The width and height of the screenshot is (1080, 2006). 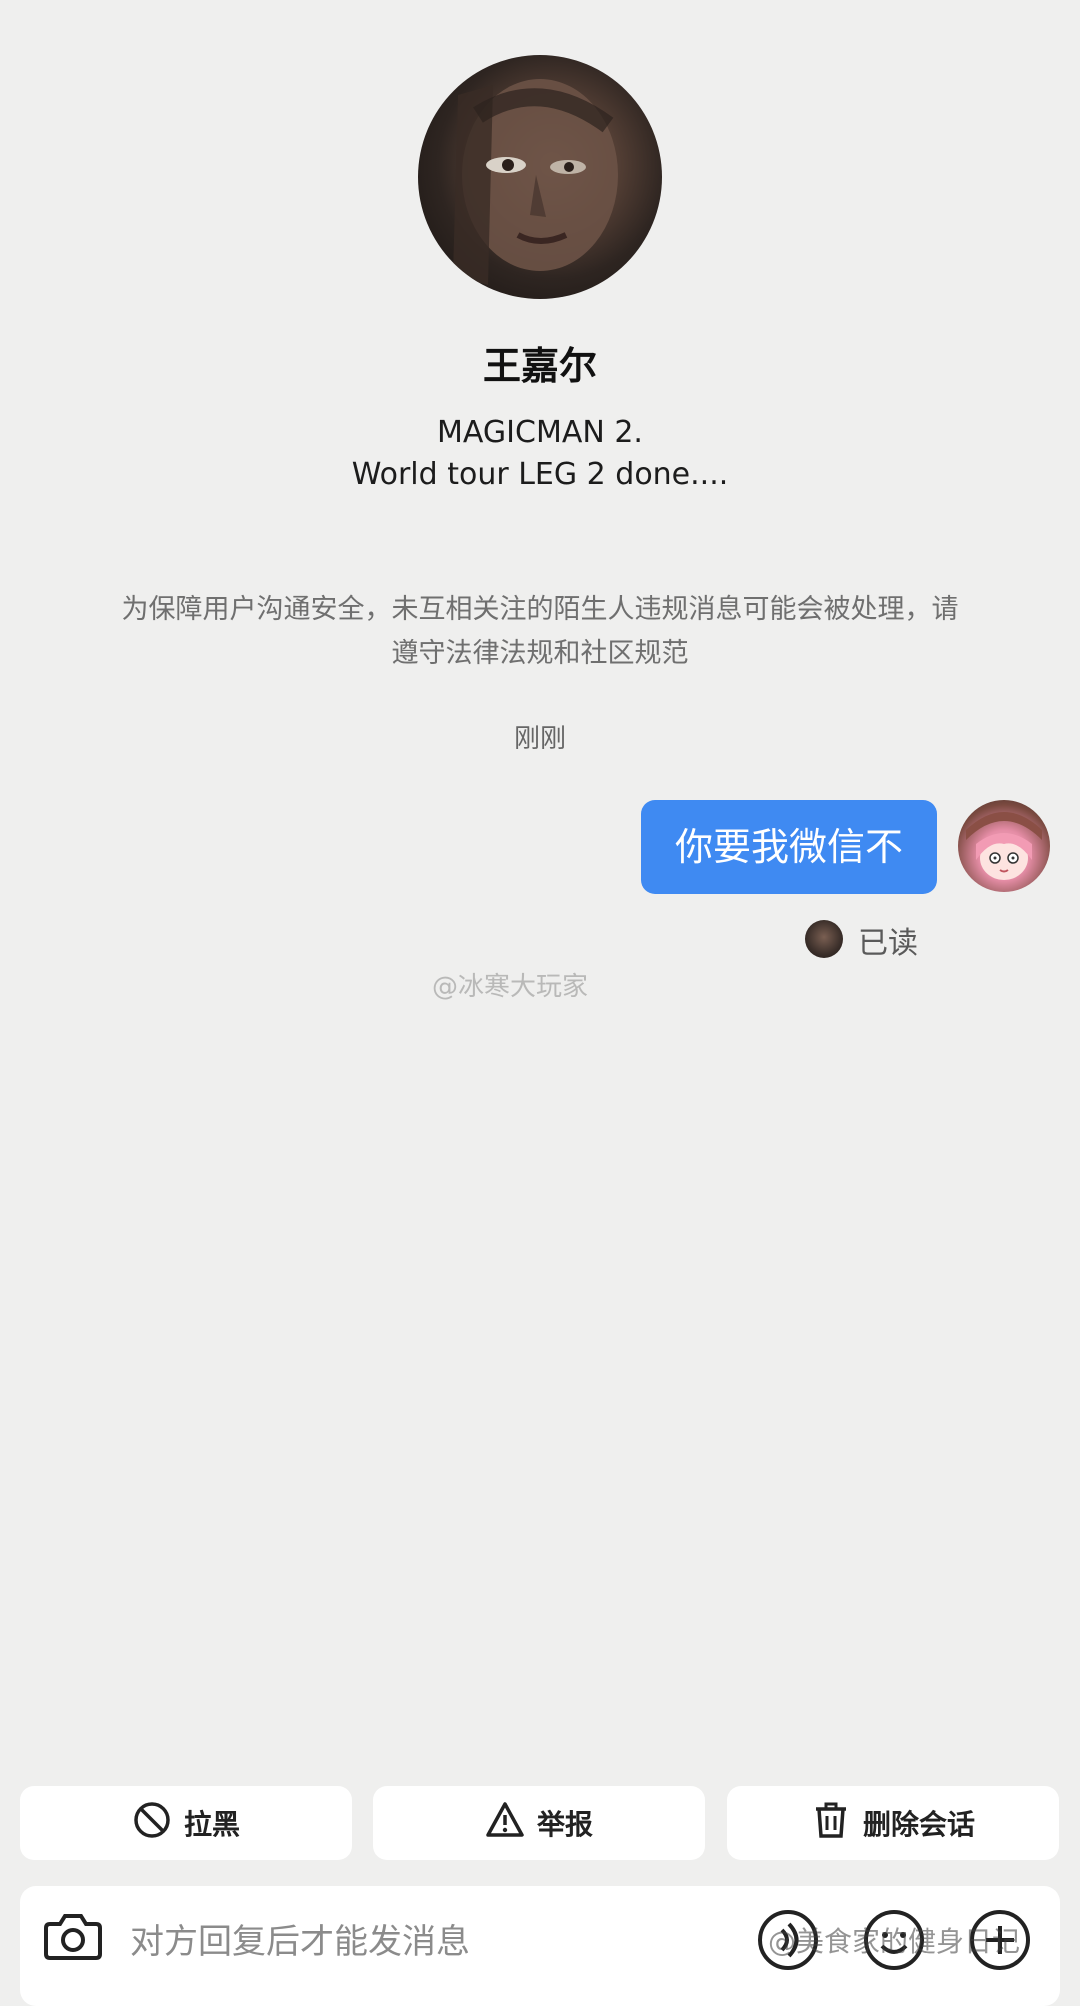 What do you see at coordinates (824, 939) in the screenshot?
I see `read-receipt-avatar` at bounding box center [824, 939].